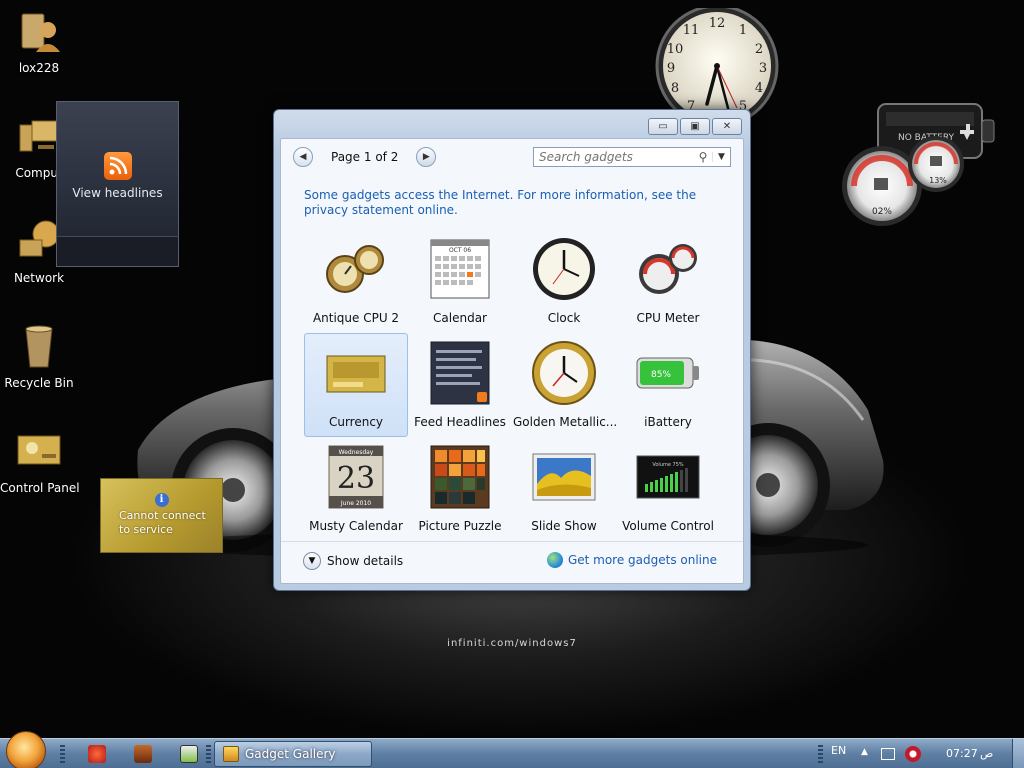  Describe the element at coordinates (117, 251) in the screenshot. I see `feed-list-area` at that location.